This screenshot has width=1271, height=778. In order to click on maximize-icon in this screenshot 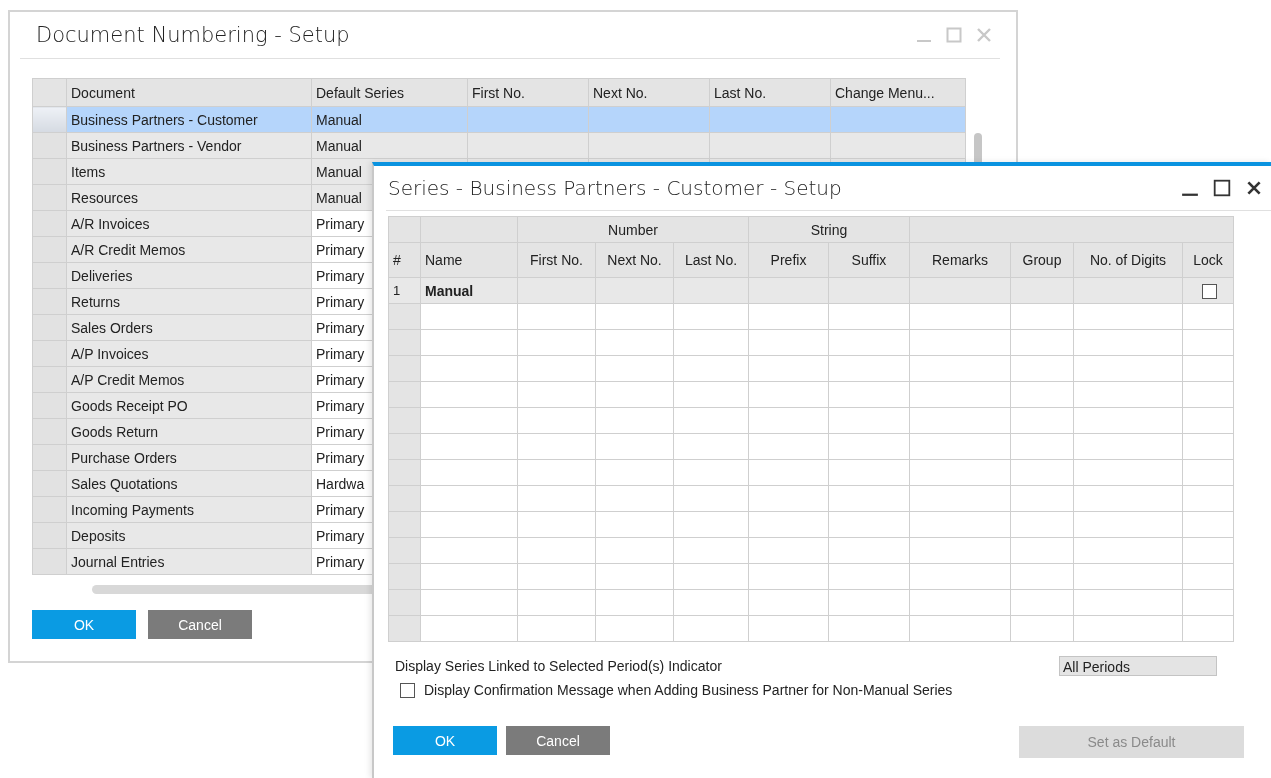, I will do `click(1222, 188)`.